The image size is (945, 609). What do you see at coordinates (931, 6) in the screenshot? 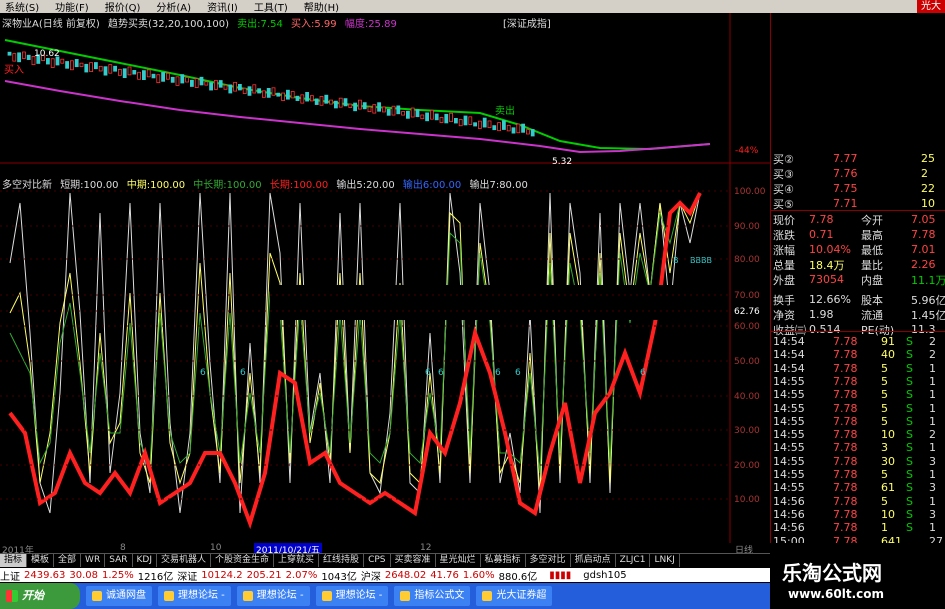
I see `brand-label: 光大` at bounding box center [931, 6].